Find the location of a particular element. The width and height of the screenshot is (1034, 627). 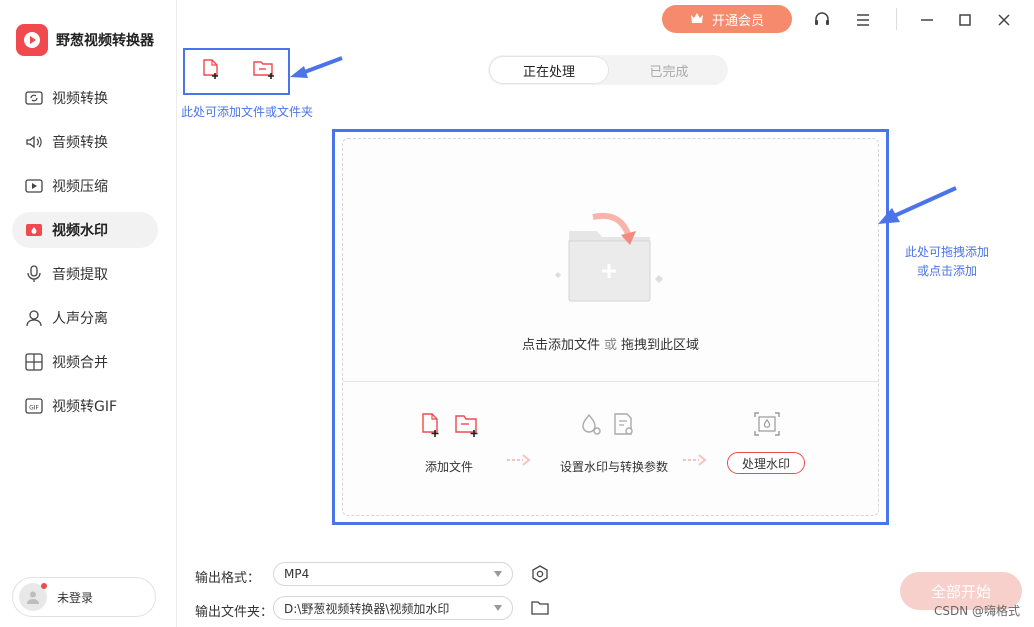

output-folder-value: D:\野葱视频转换器\视频加水印 is located at coordinates (367, 608).